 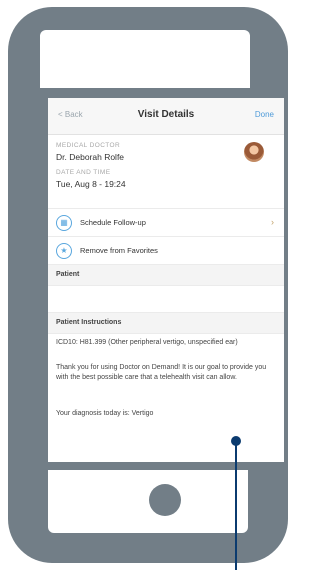 What do you see at coordinates (91, 184) in the screenshot?
I see `visit-datetime: Tue, Aug 8 - 19:24` at bounding box center [91, 184].